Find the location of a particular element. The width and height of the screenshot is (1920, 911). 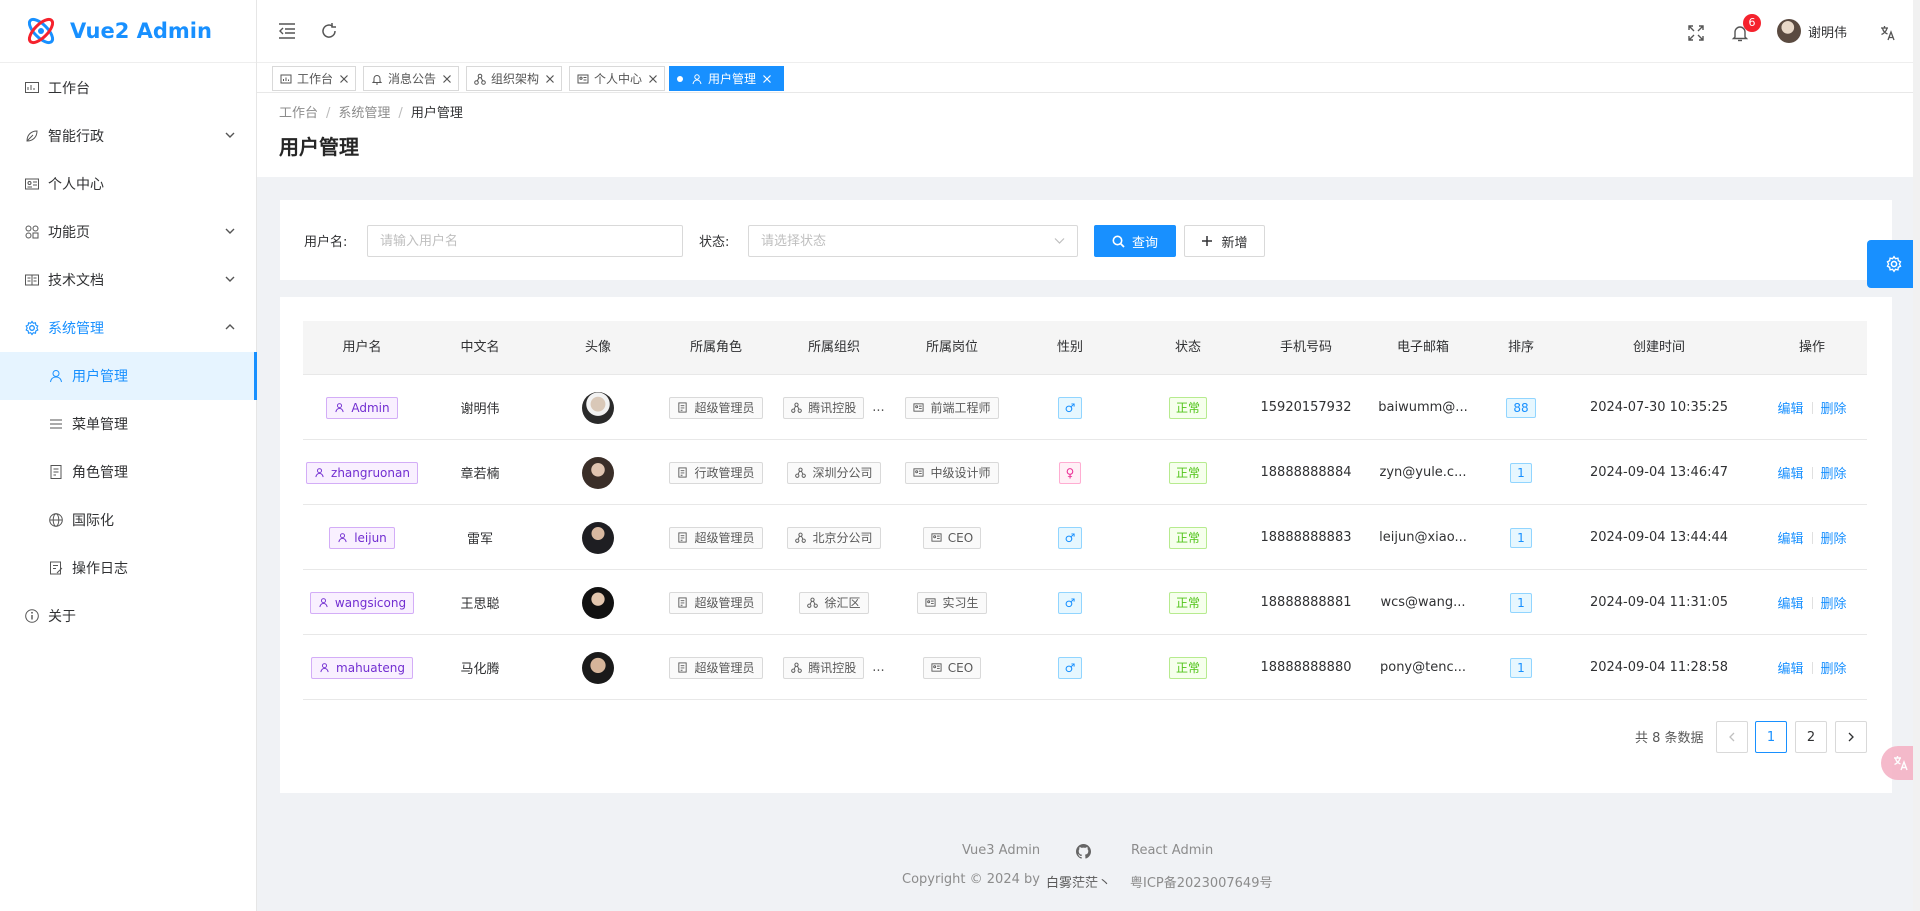

chevron-left-icon is located at coordinates (1732, 737).